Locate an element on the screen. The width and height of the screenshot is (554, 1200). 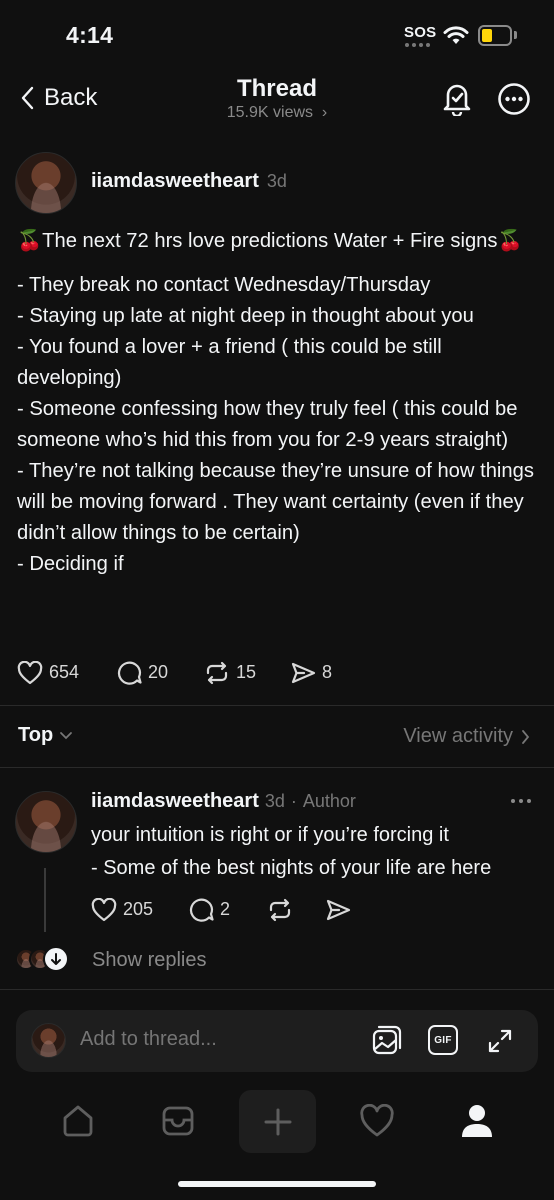
battery-icon is located at coordinates (495, 35).